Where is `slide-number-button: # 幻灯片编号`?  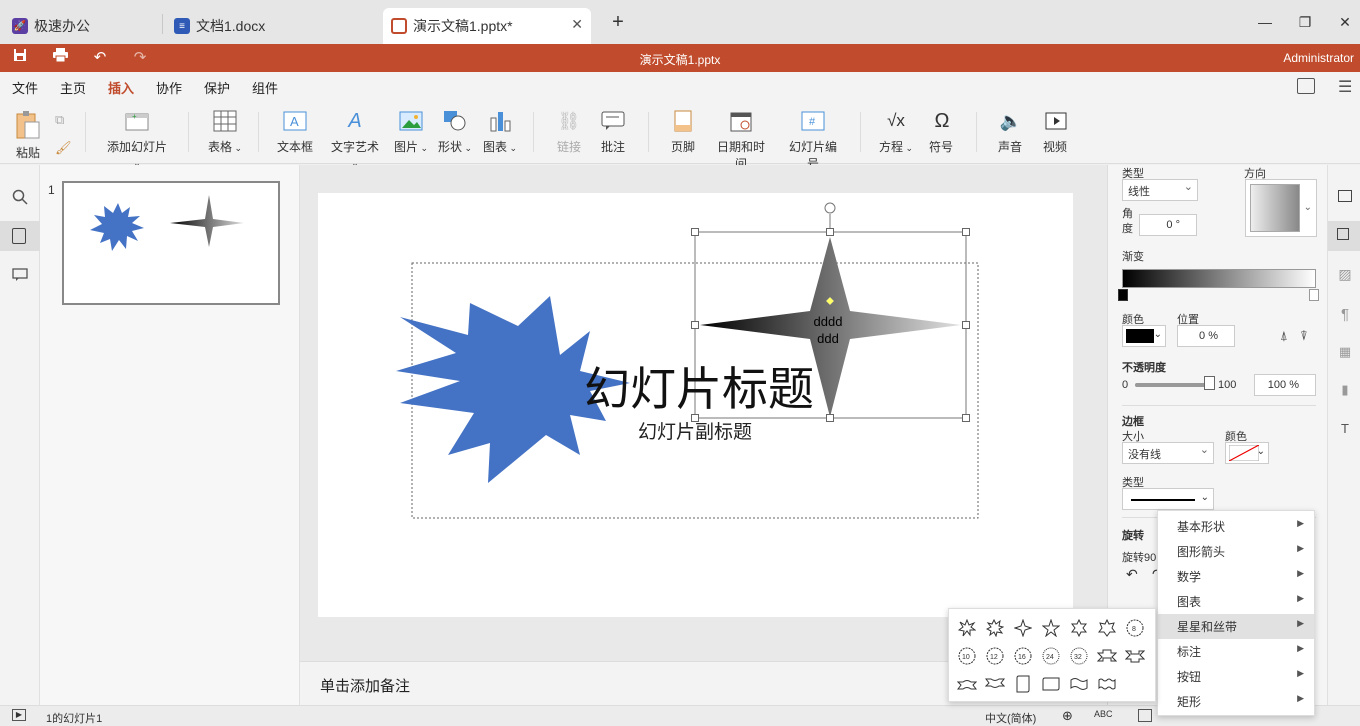
slide-number-button: # 幻灯片编号 is located at coordinates (813, 140).